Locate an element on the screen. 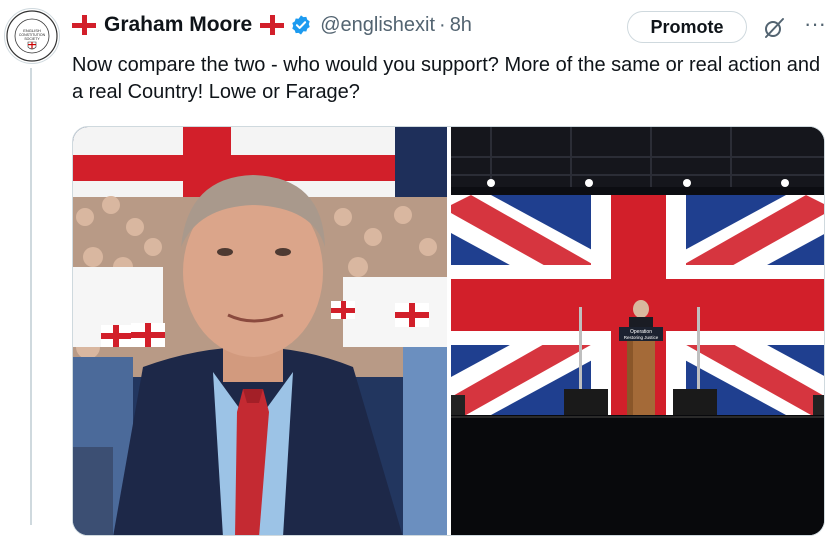  author-handle: @englishexit is located at coordinates (377, 25).